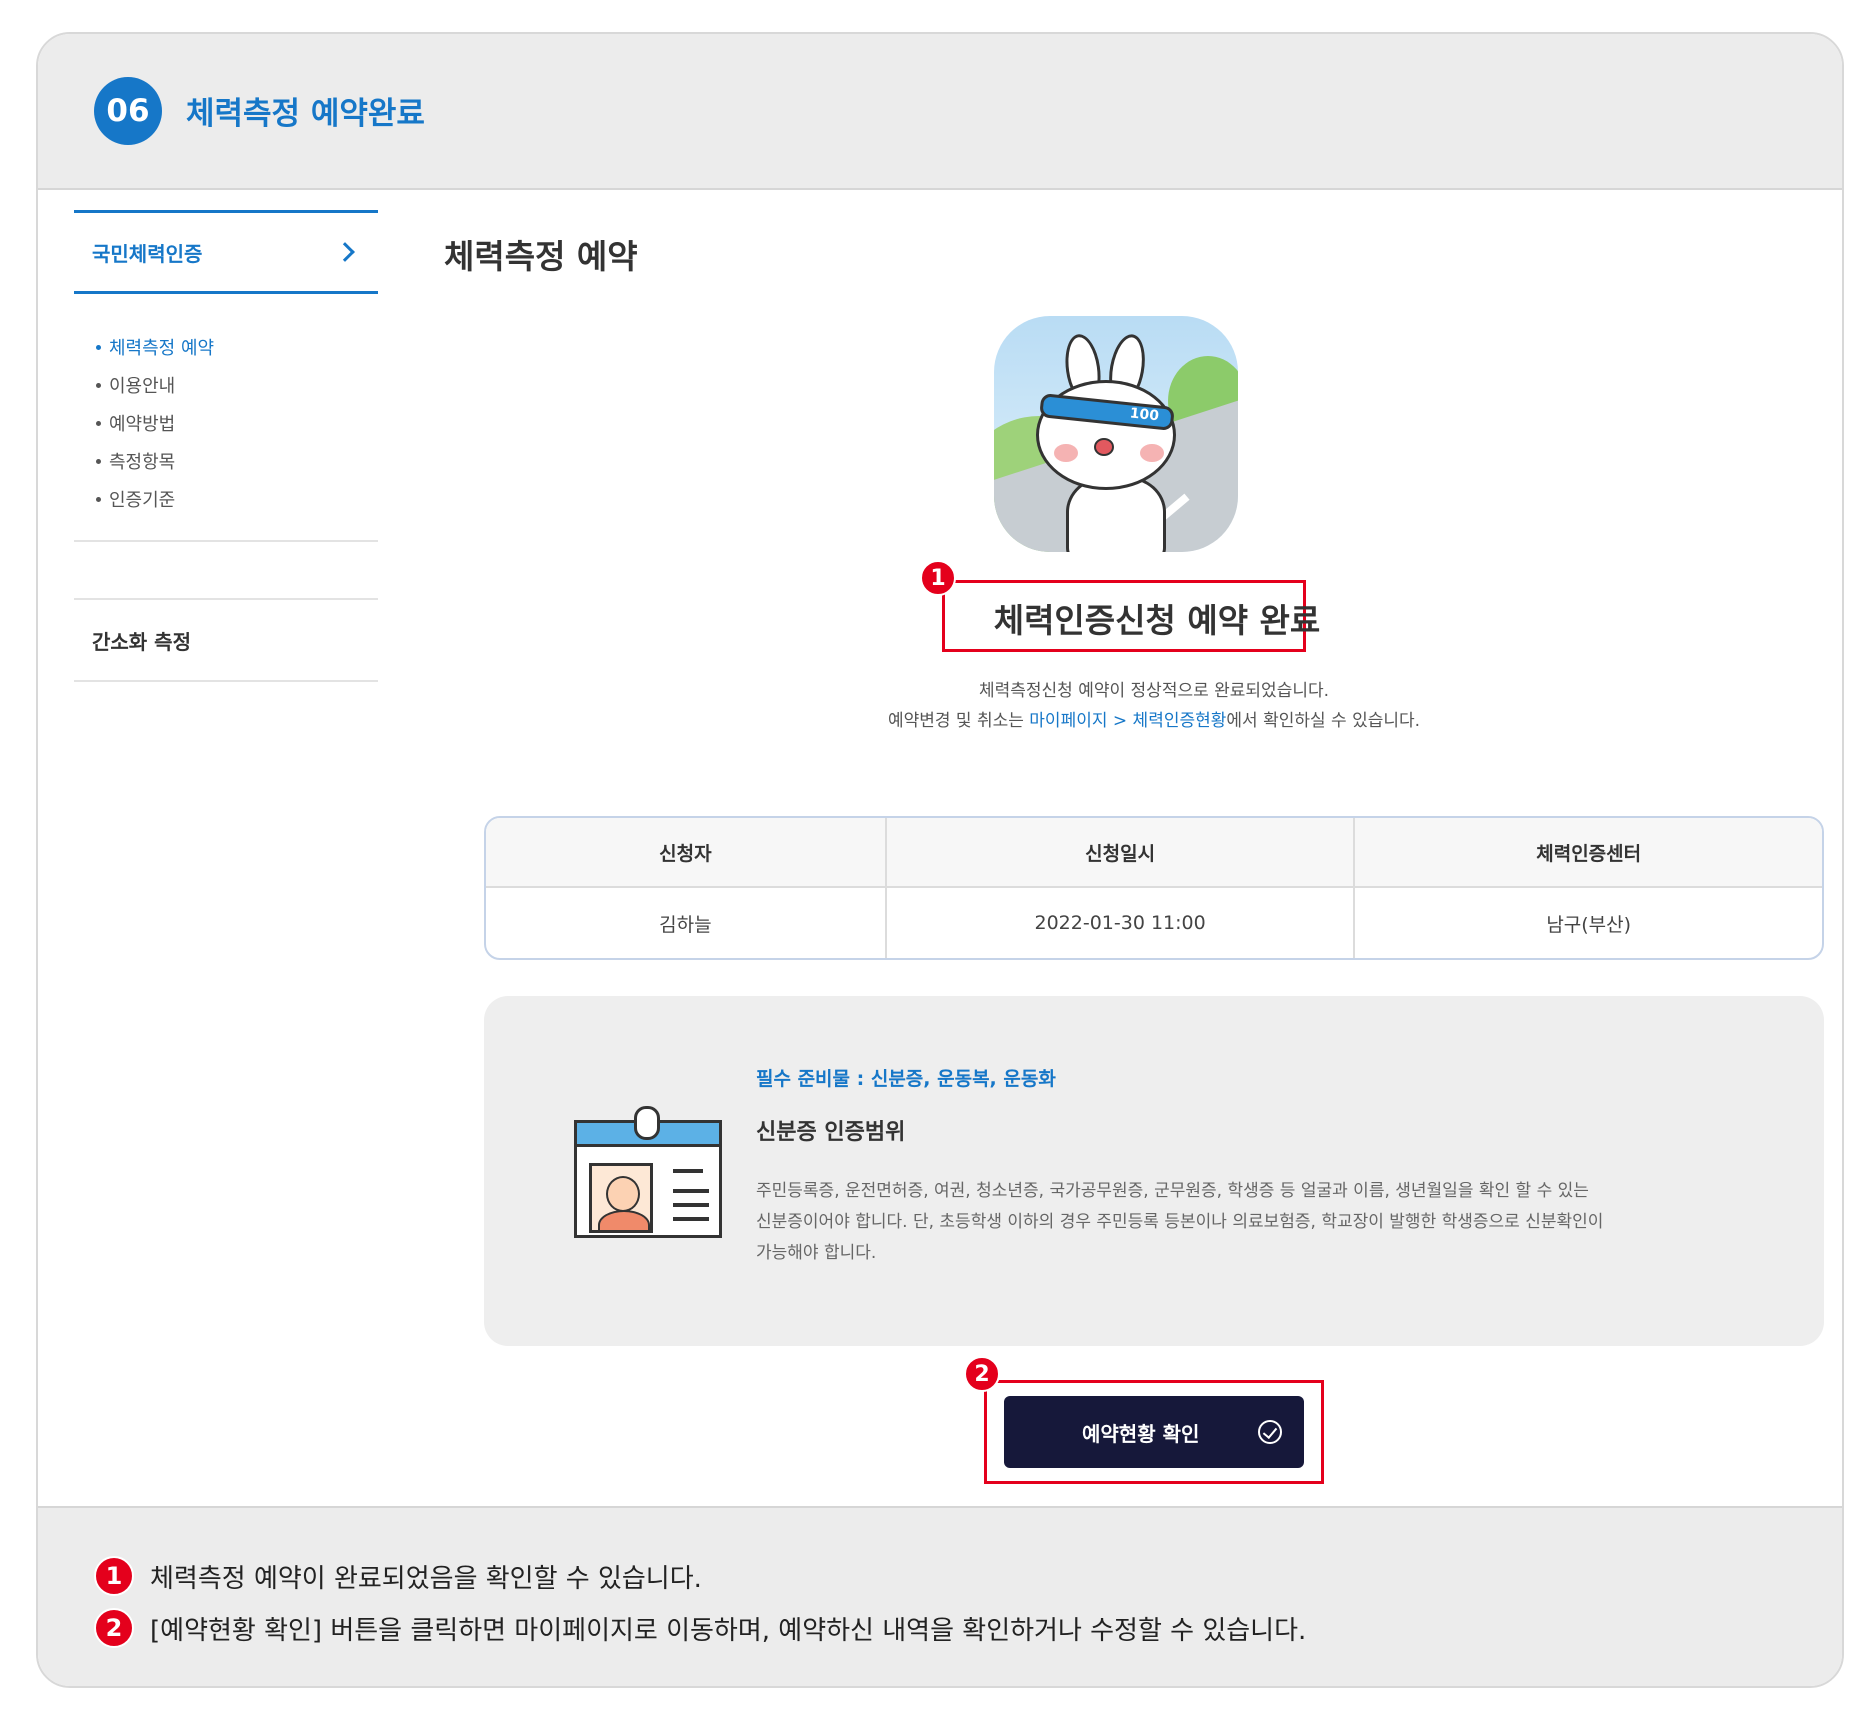 This screenshot has width=1849, height=1722. Describe the element at coordinates (541, 256) in the screenshot. I see `page-title: 체력측정 예약` at that location.